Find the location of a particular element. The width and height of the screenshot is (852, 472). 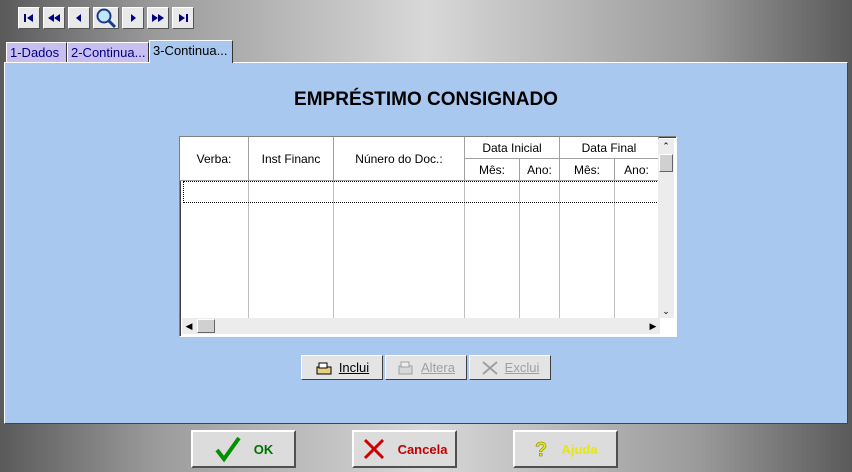

selected-row is located at coordinates (421, 192).